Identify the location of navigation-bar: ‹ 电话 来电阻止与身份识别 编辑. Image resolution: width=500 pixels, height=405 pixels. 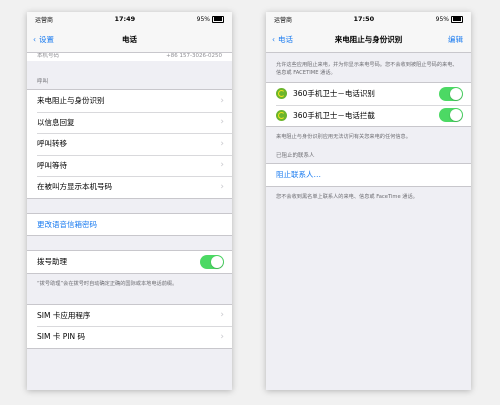
(368, 39).